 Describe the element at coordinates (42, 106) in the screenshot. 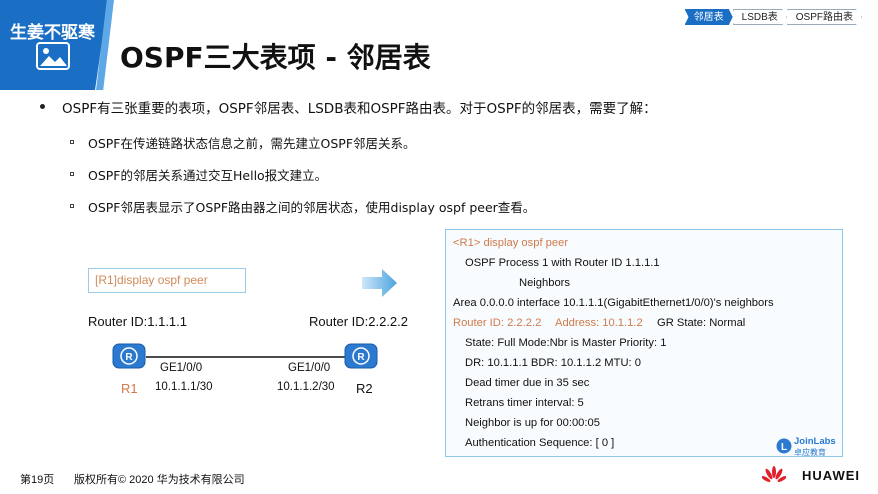

I see `bullet-dot` at that location.